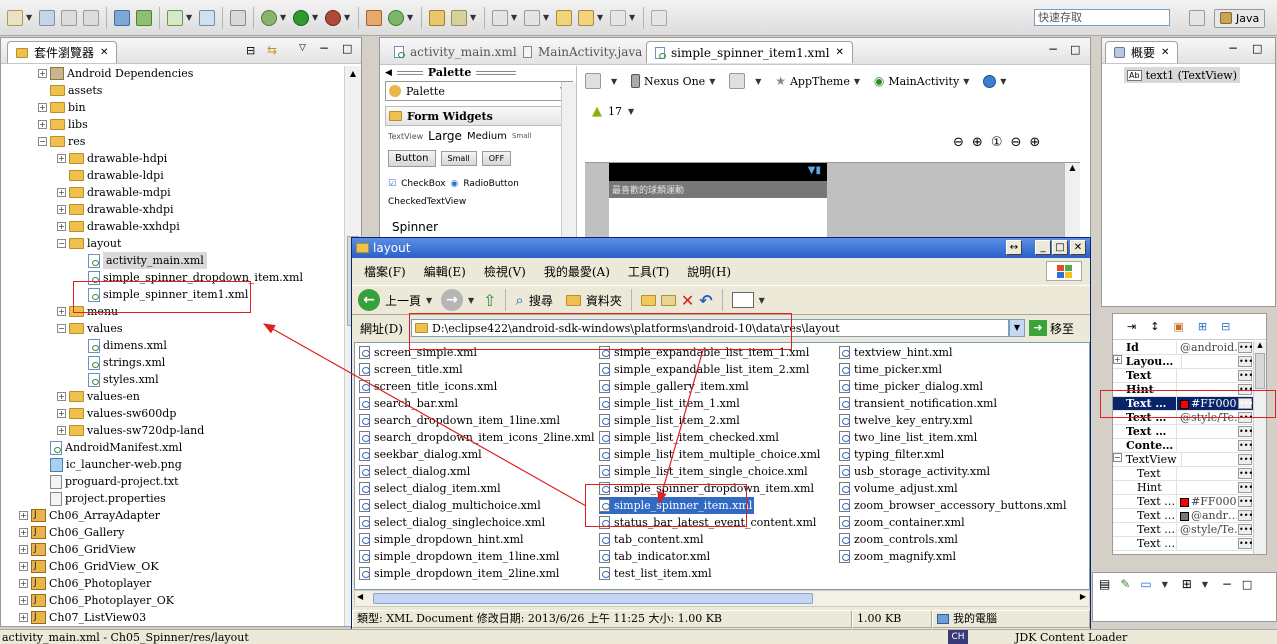 Image resolution: width=1277 pixels, height=644 pixels. What do you see at coordinates (707, 522) in the screenshot?
I see `file-item: status_bar_latest_event_content.xml` at bounding box center [707, 522].